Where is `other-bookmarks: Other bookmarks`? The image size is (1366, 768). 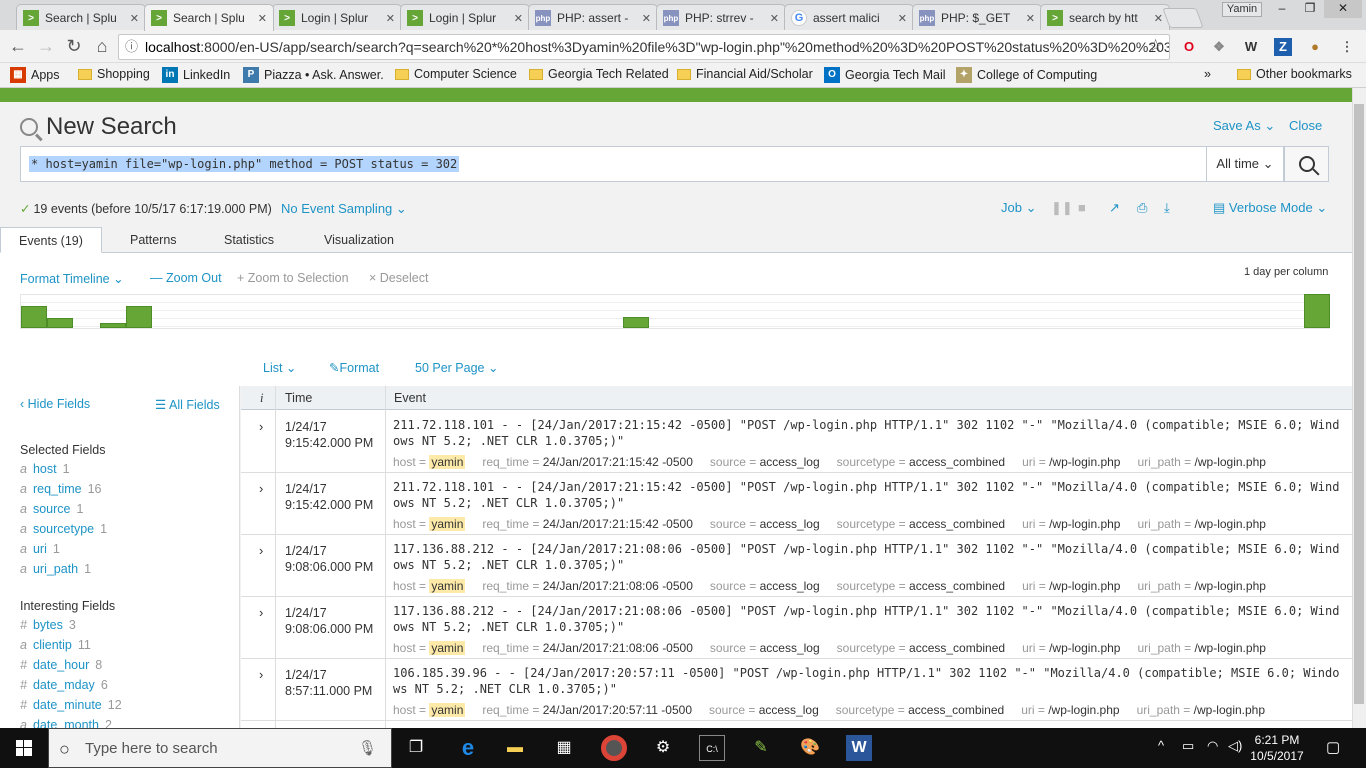 other-bookmarks: Other bookmarks is located at coordinates (1294, 74).